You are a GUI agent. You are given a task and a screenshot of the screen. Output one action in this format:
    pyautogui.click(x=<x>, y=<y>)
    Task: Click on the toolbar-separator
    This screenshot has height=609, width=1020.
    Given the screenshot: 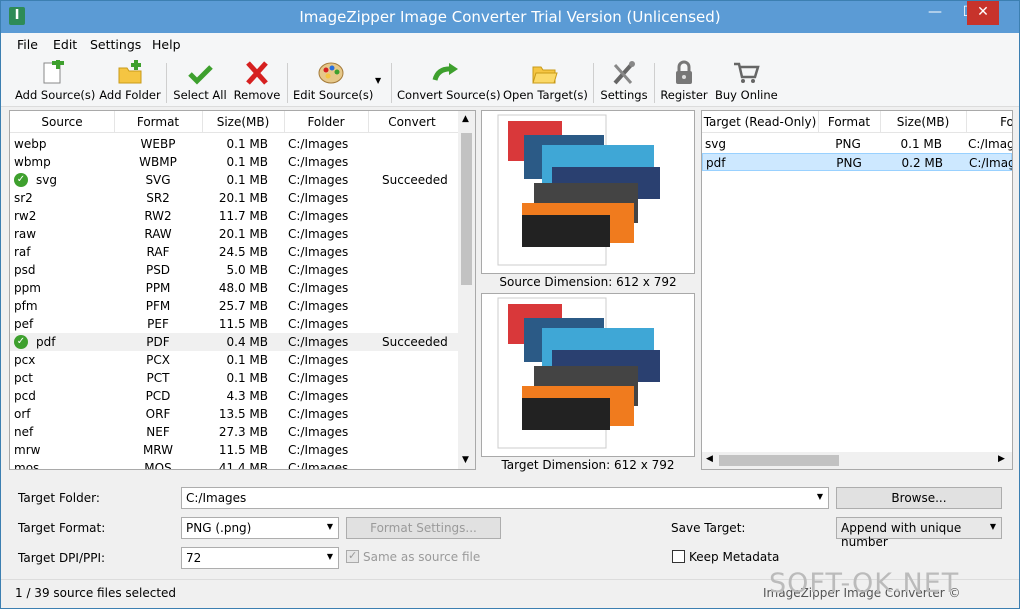 What is the action you would take?
    pyautogui.click(x=593, y=83)
    